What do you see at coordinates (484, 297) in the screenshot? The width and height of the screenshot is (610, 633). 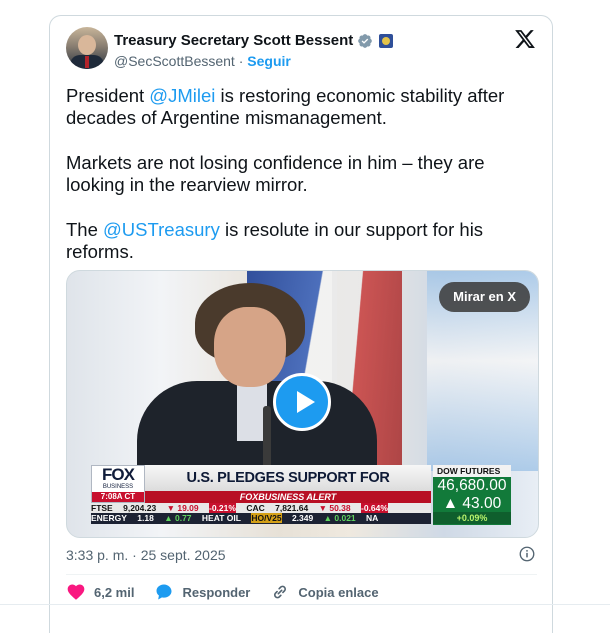 I see `watch-on-x-button: Mirar en X` at bounding box center [484, 297].